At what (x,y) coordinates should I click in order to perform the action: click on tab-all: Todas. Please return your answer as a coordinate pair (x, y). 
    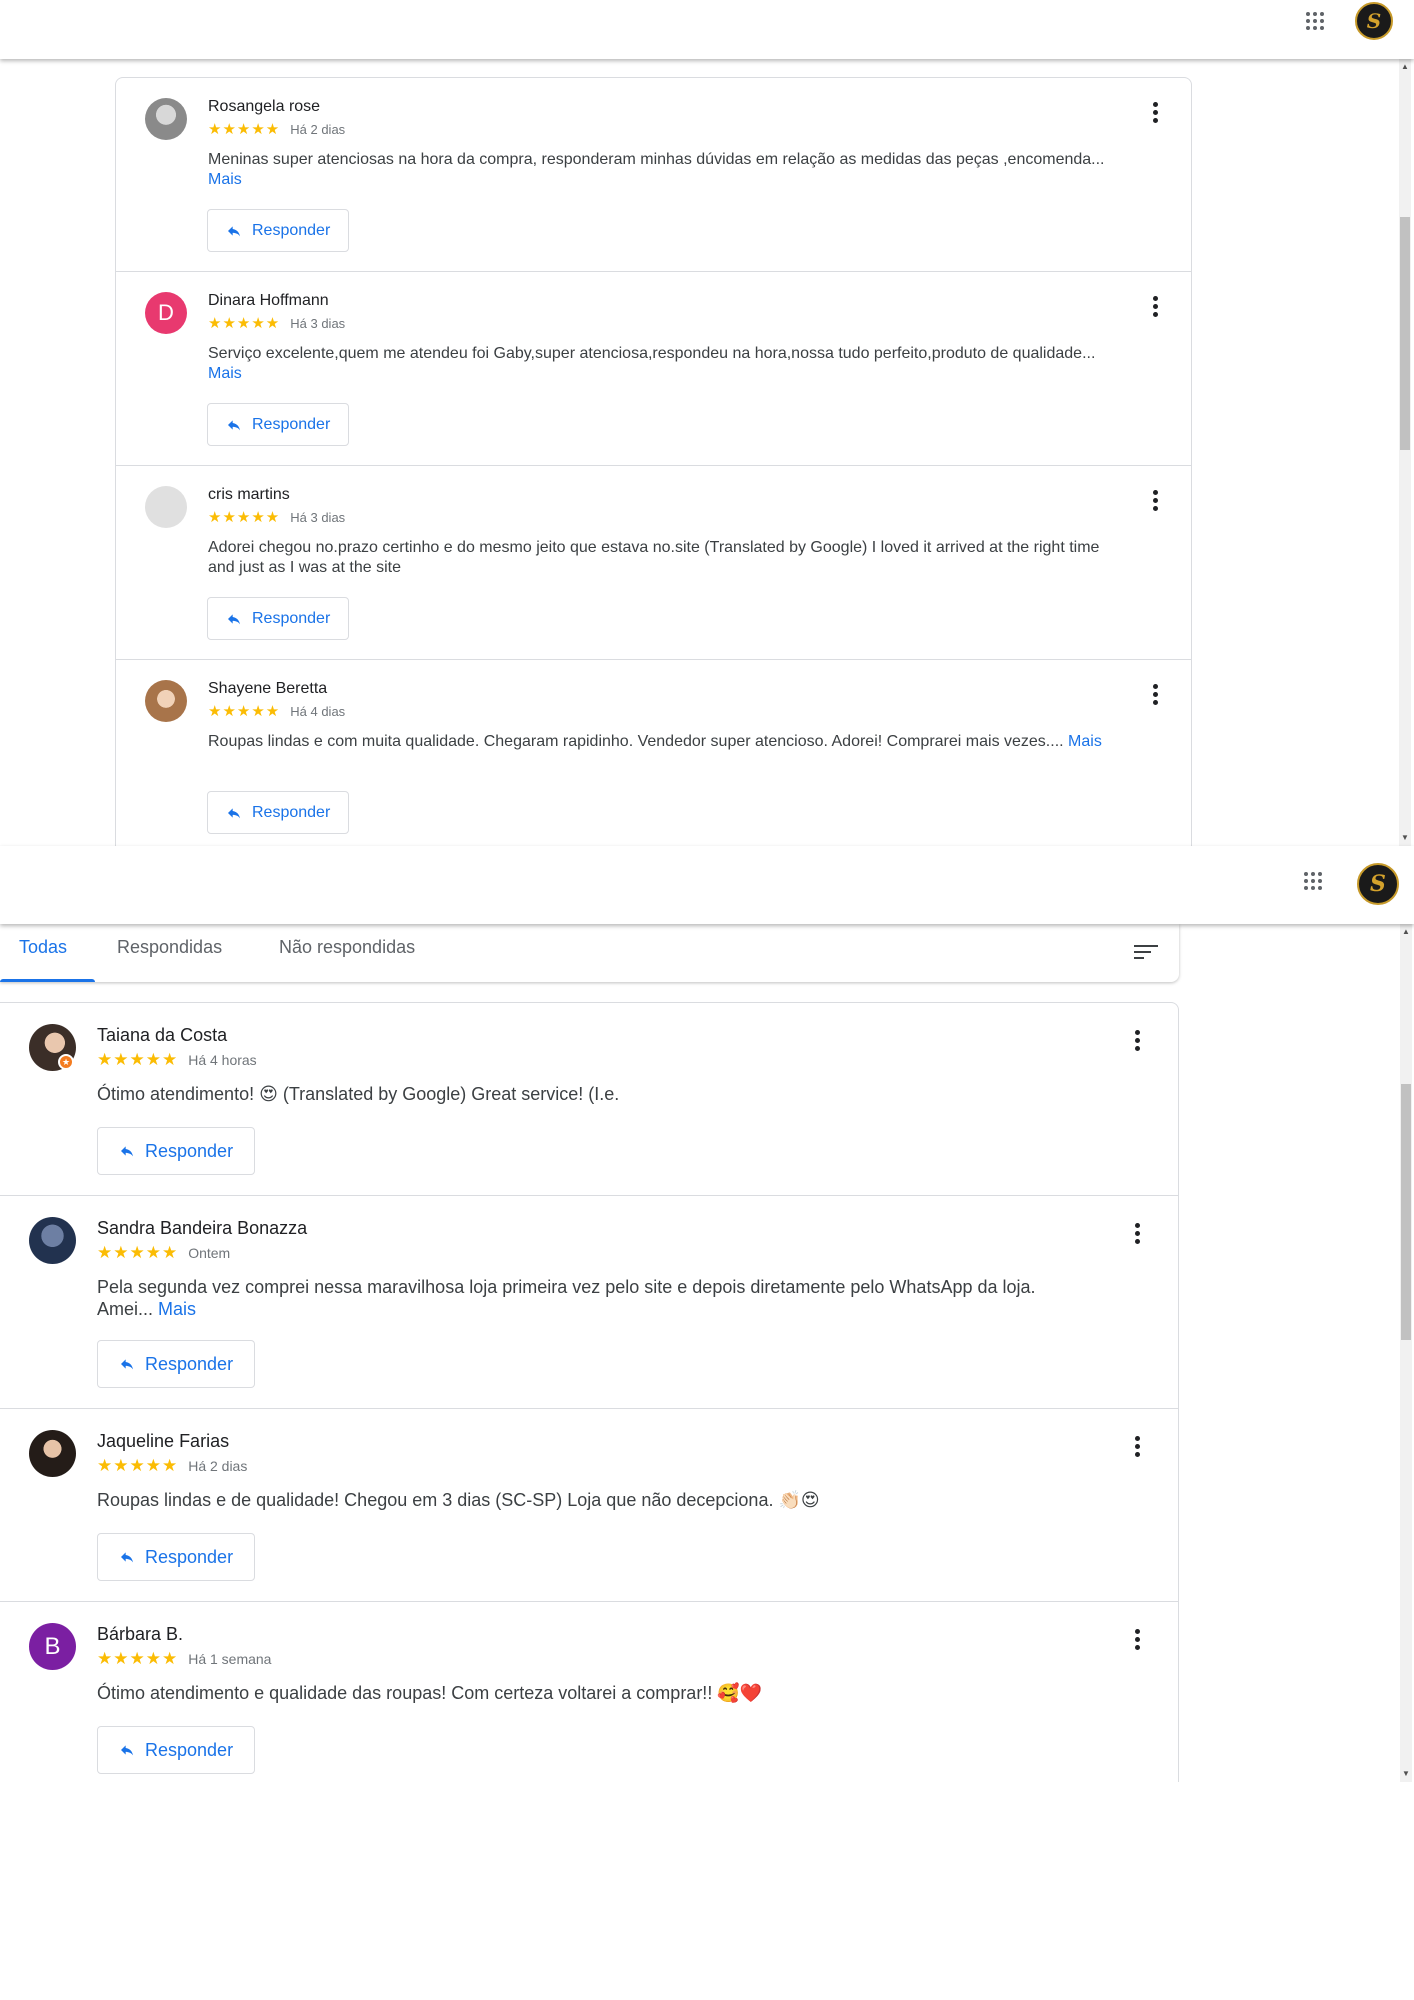
    Looking at the image, I should click on (43, 947).